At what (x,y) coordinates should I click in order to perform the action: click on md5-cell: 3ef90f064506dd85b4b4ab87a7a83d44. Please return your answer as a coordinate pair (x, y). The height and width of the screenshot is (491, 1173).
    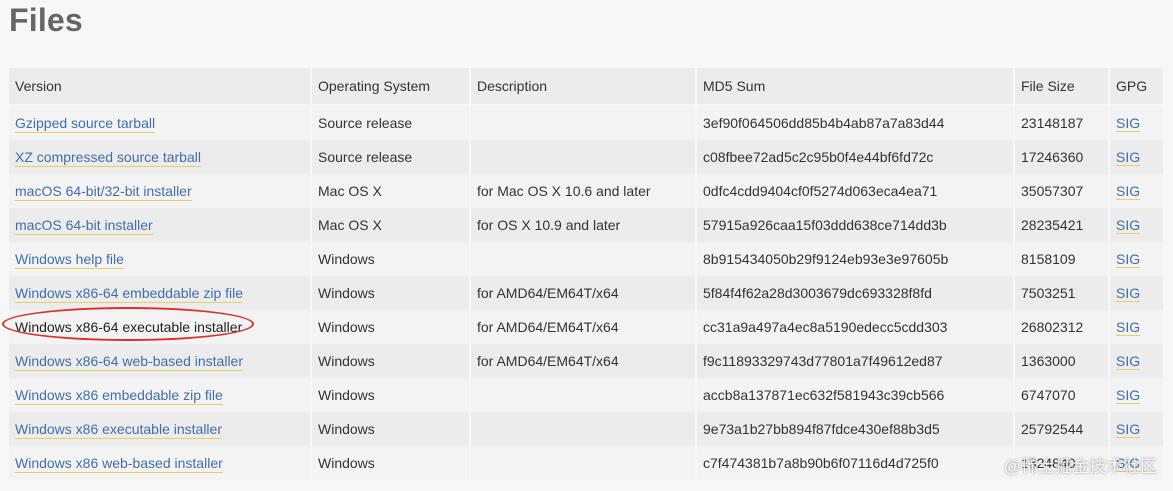
    Looking at the image, I should click on (854, 122).